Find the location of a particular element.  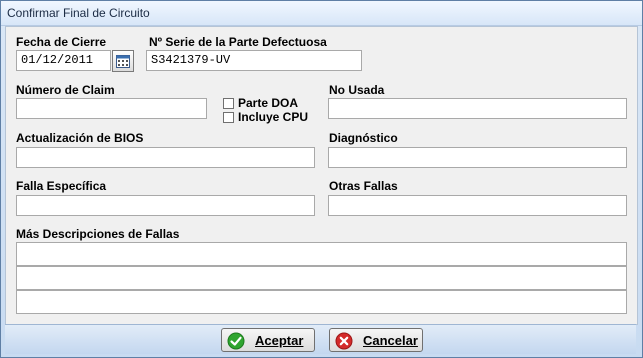

title-bar: Confirmar Final de Circuito is located at coordinates (321, 13).